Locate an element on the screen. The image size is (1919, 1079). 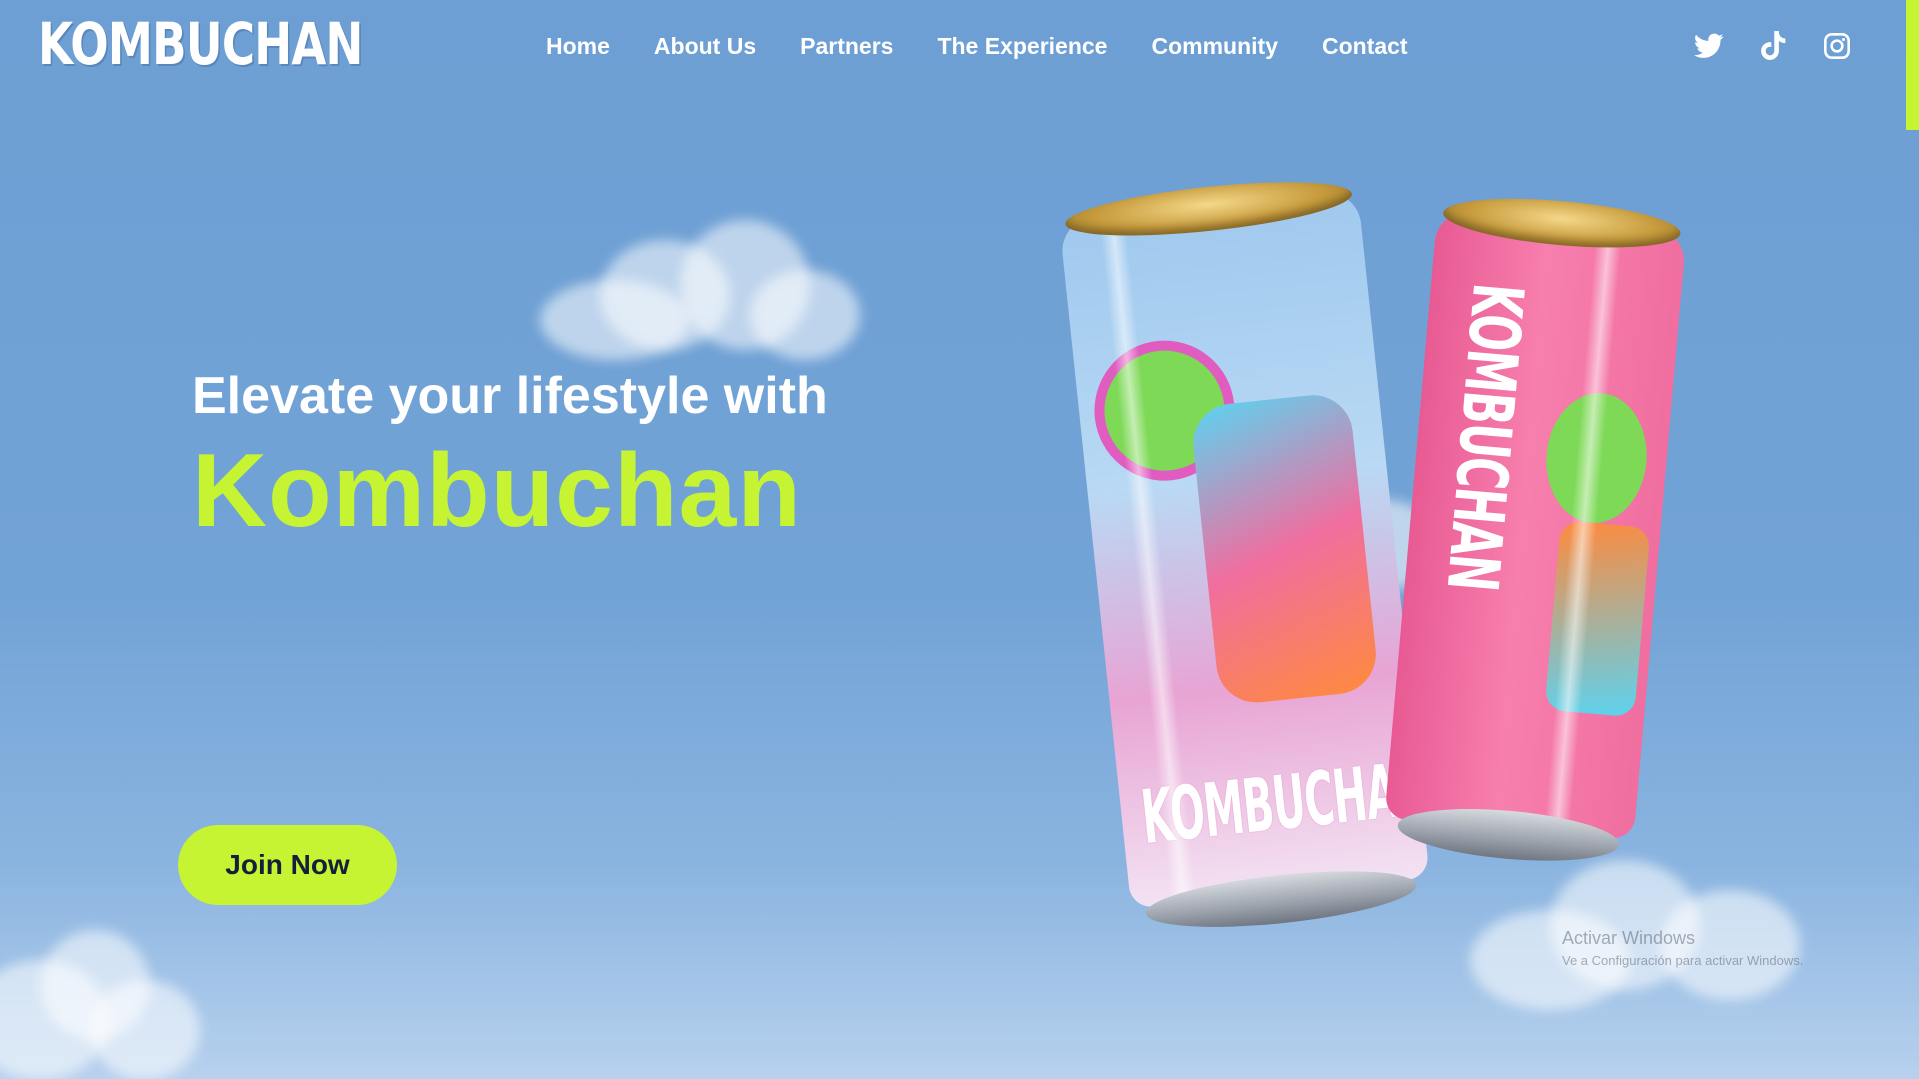
join-now-button: Join Now is located at coordinates (287, 865).